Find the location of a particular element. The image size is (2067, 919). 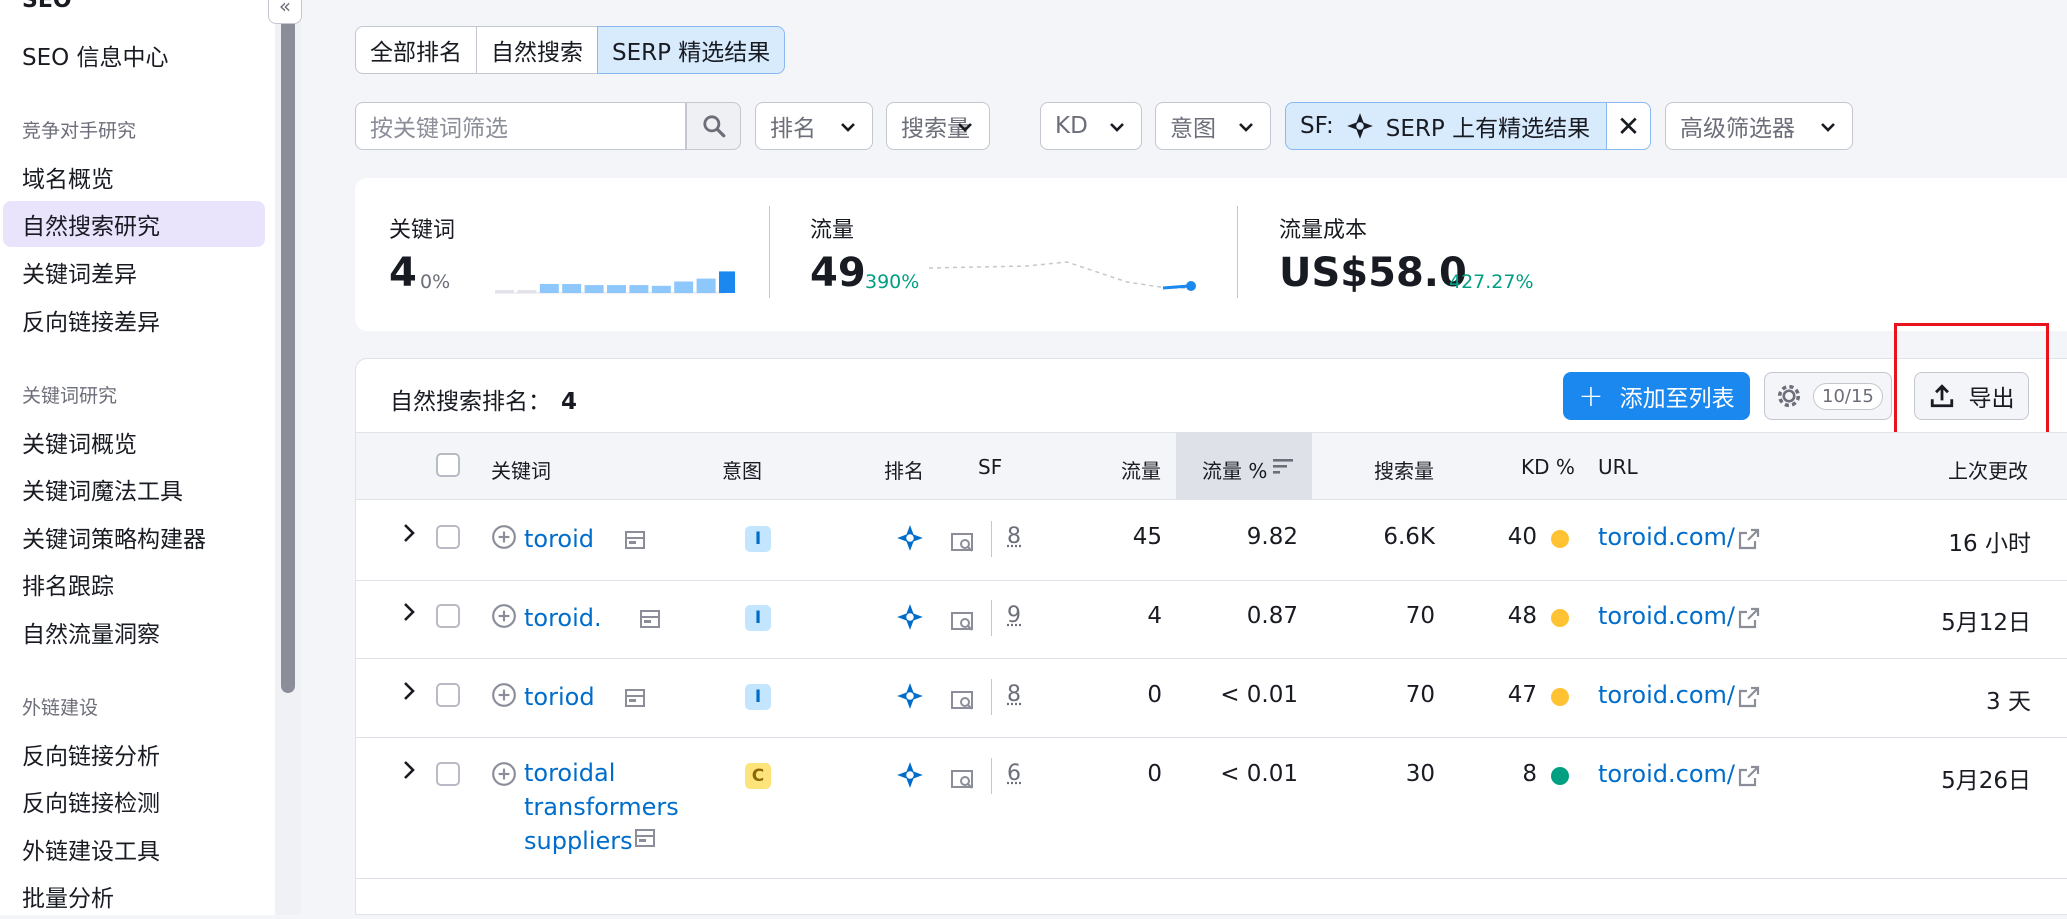

search-button is located at coordinates (713, 126).